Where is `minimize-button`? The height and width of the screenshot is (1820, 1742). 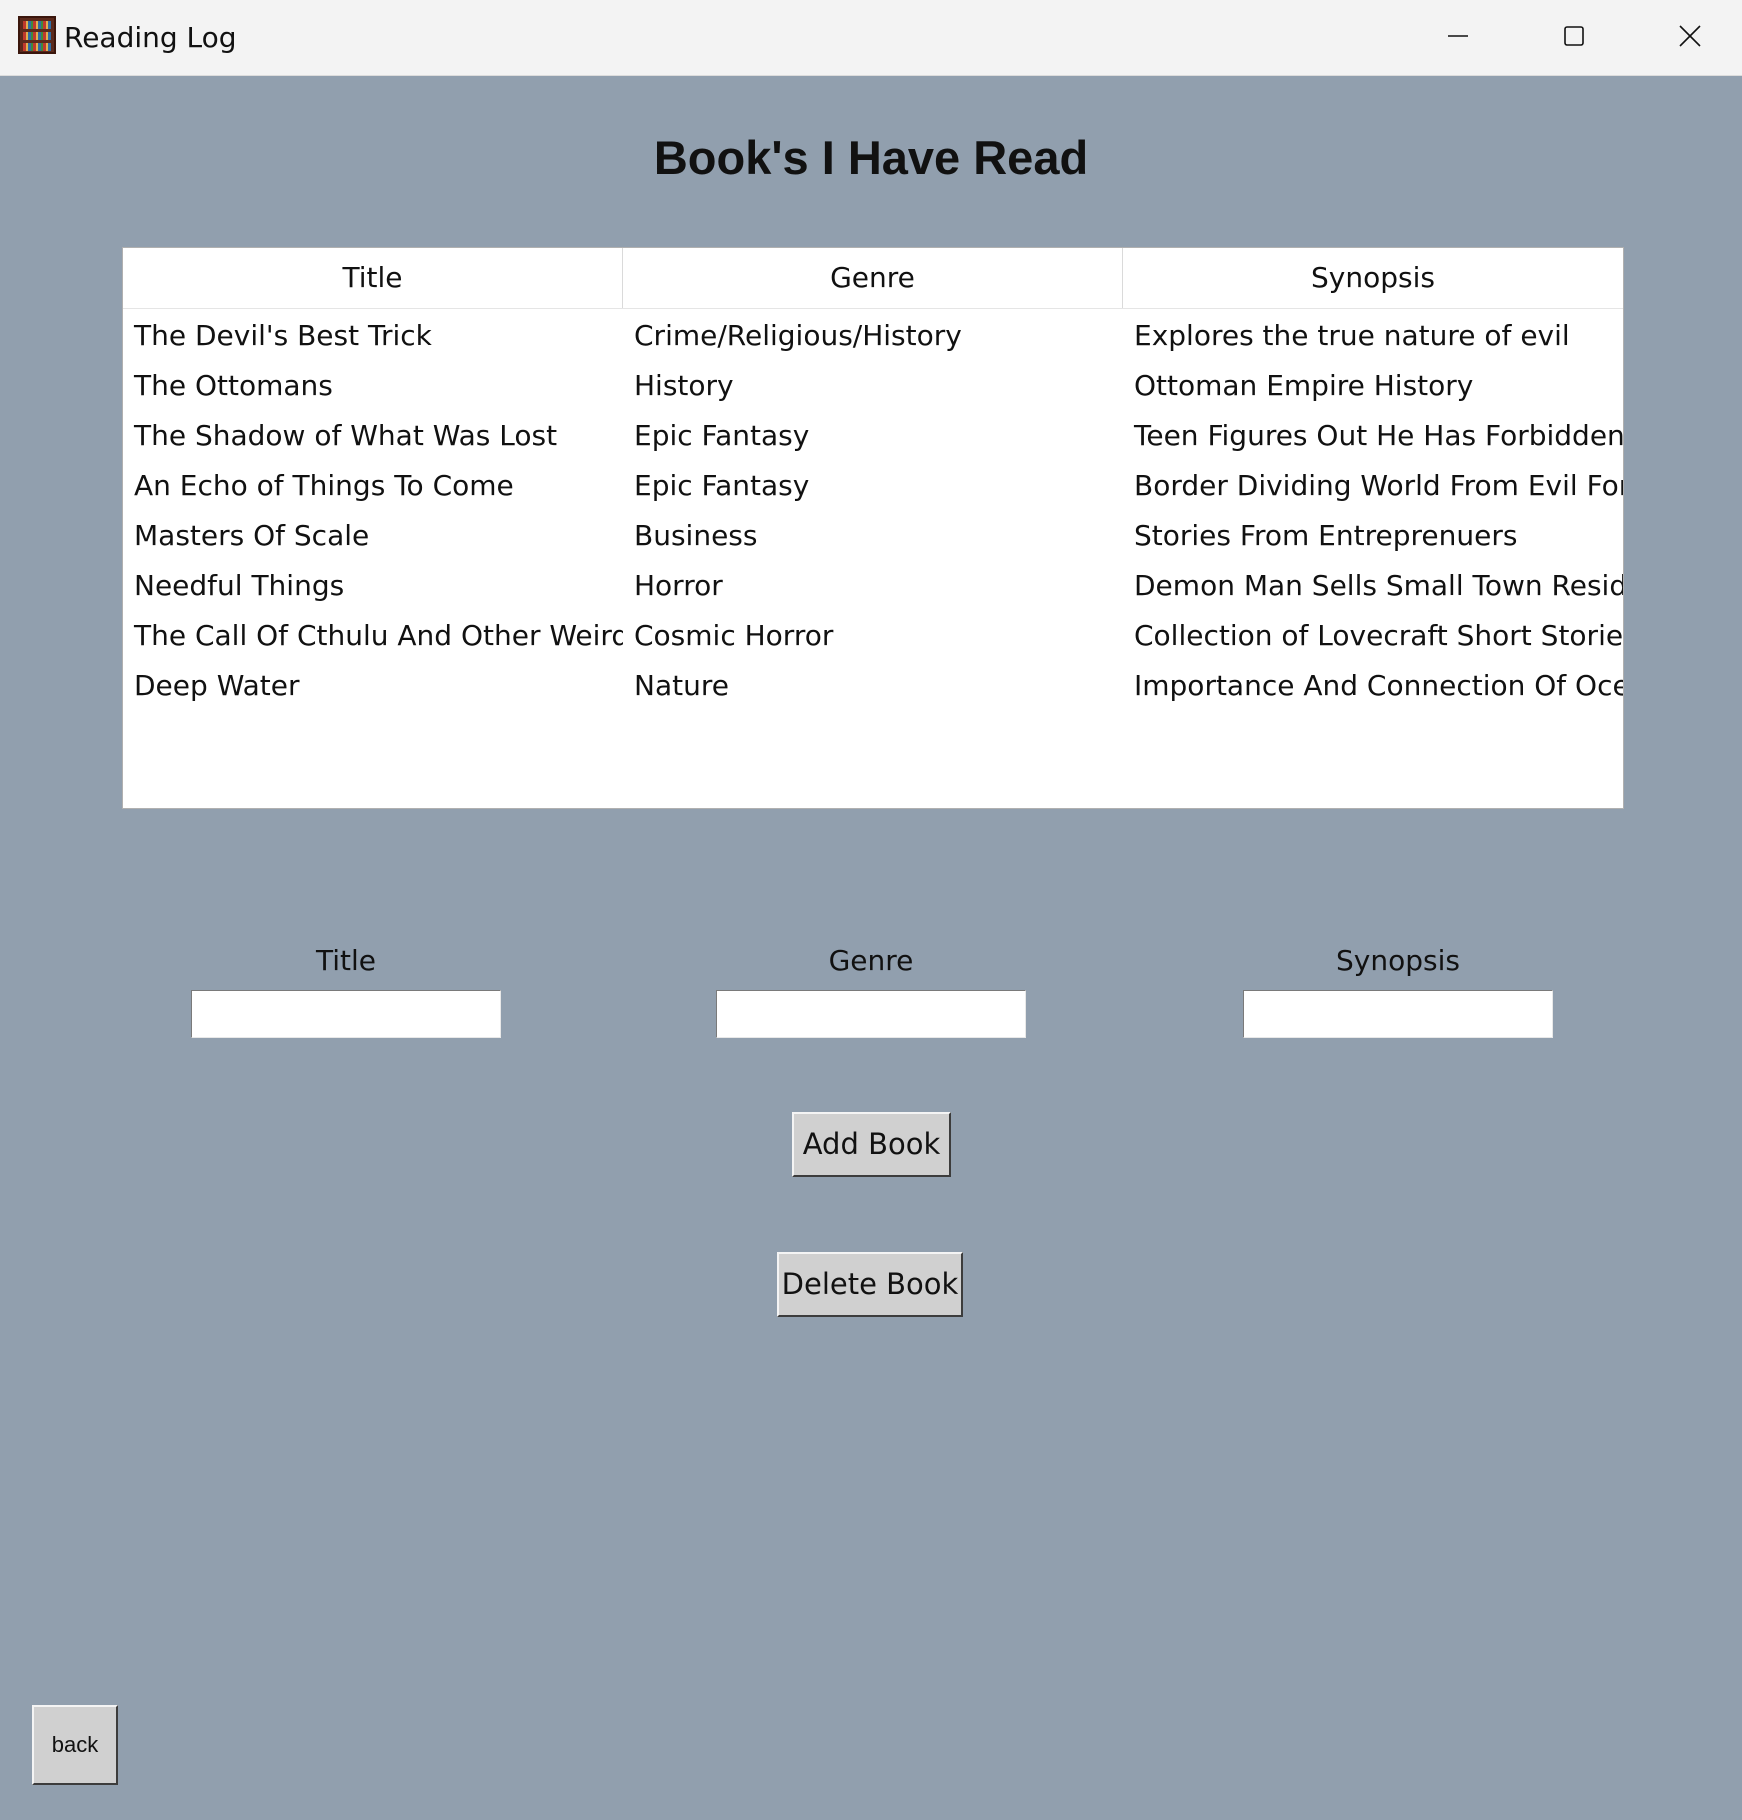
minimize-button is located at coordinates (1458, 36).